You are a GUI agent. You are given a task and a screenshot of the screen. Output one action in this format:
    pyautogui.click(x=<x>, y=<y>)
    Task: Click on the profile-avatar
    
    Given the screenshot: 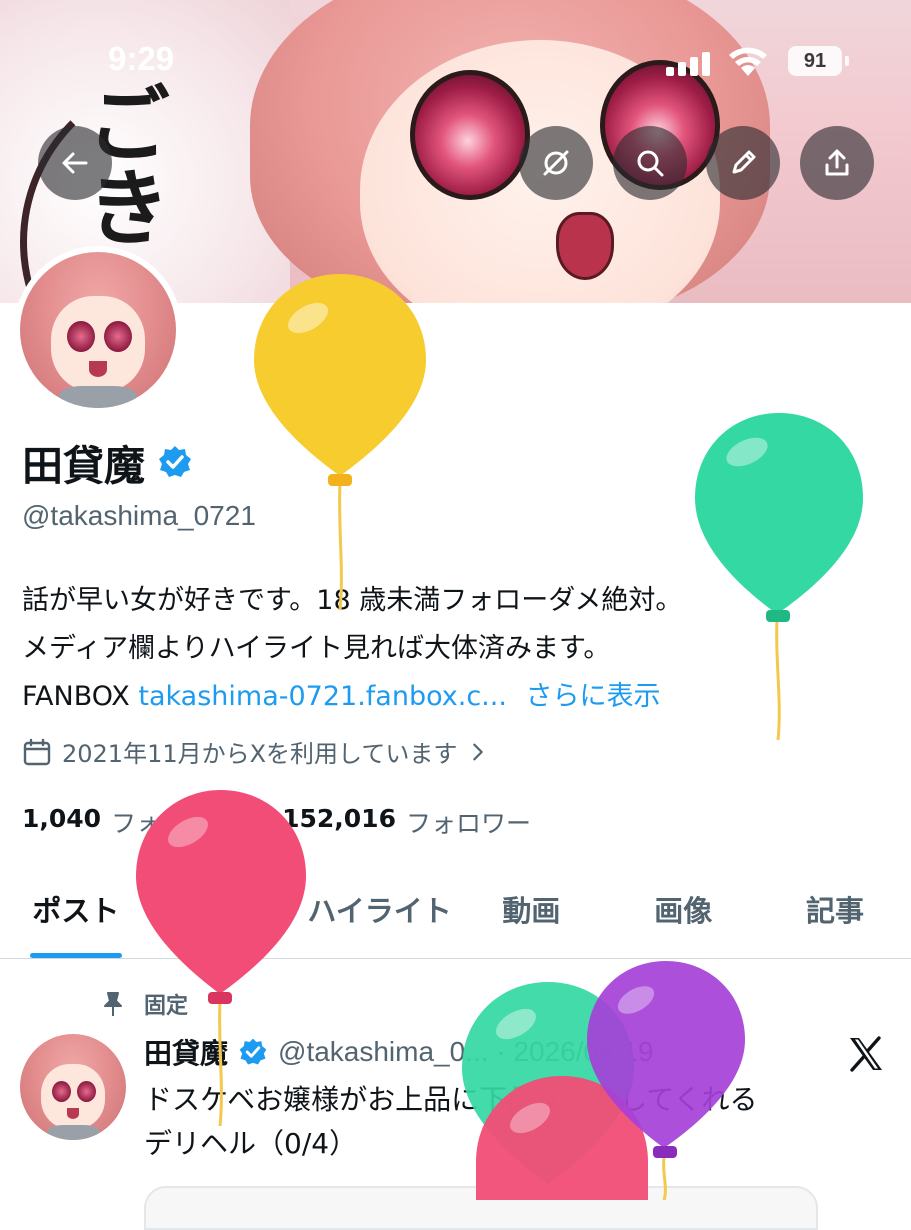 What is the action you would take?
    pyautogui.click(x=98, y=330)
    